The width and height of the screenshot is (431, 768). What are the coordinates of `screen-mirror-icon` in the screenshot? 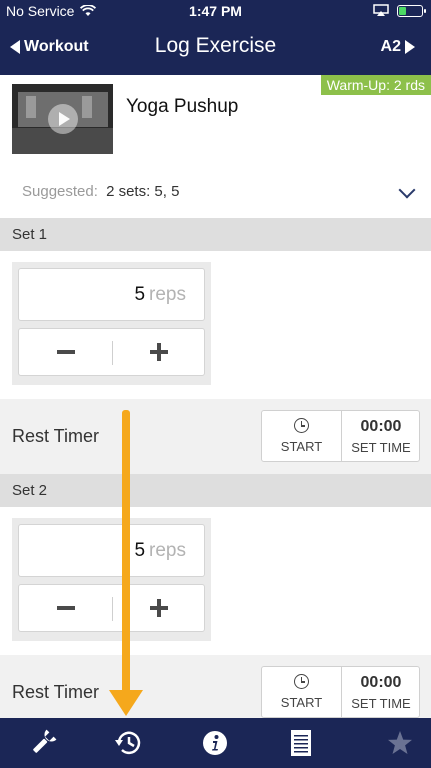 It's located at (381, 10).